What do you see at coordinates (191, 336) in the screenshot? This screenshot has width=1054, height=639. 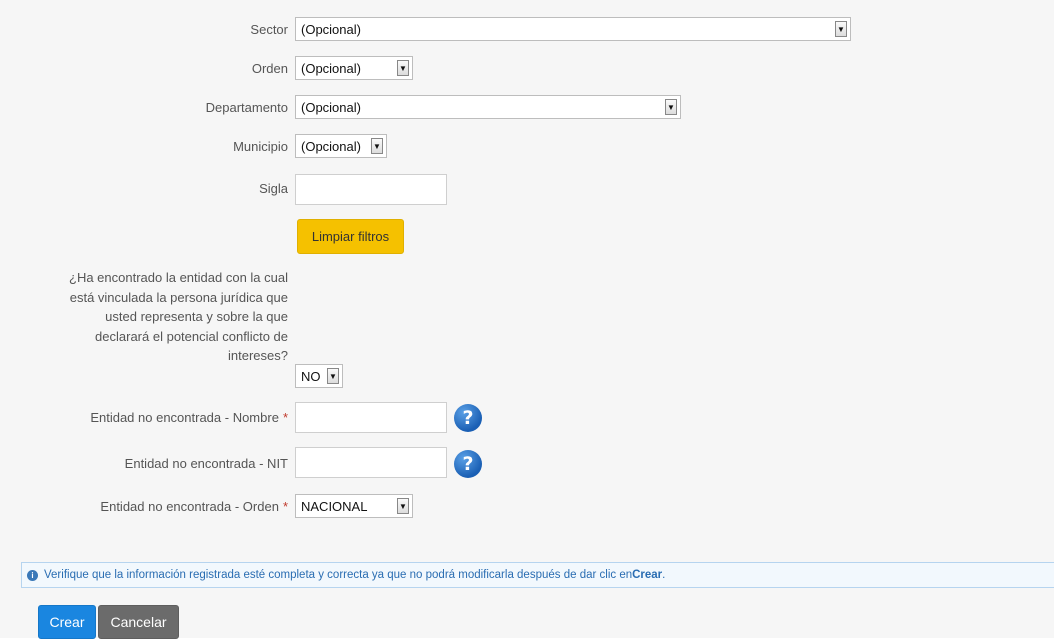 I see `question-line: declarará el potencial conflicto de` at bounding box center [191, 336].